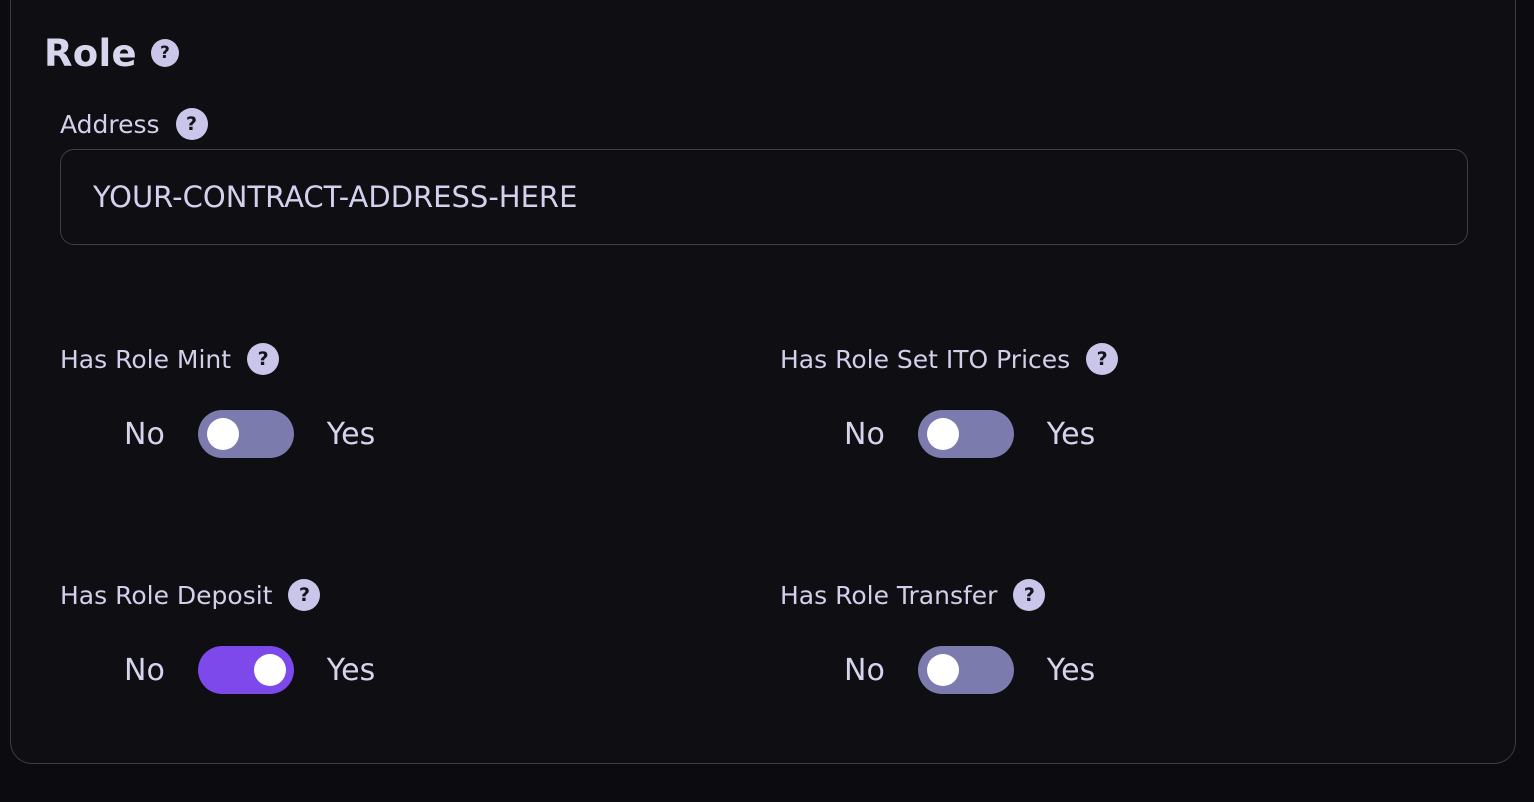  I want to click on has-role-transfer-toggle-row: No Yes, so click(969, 670).